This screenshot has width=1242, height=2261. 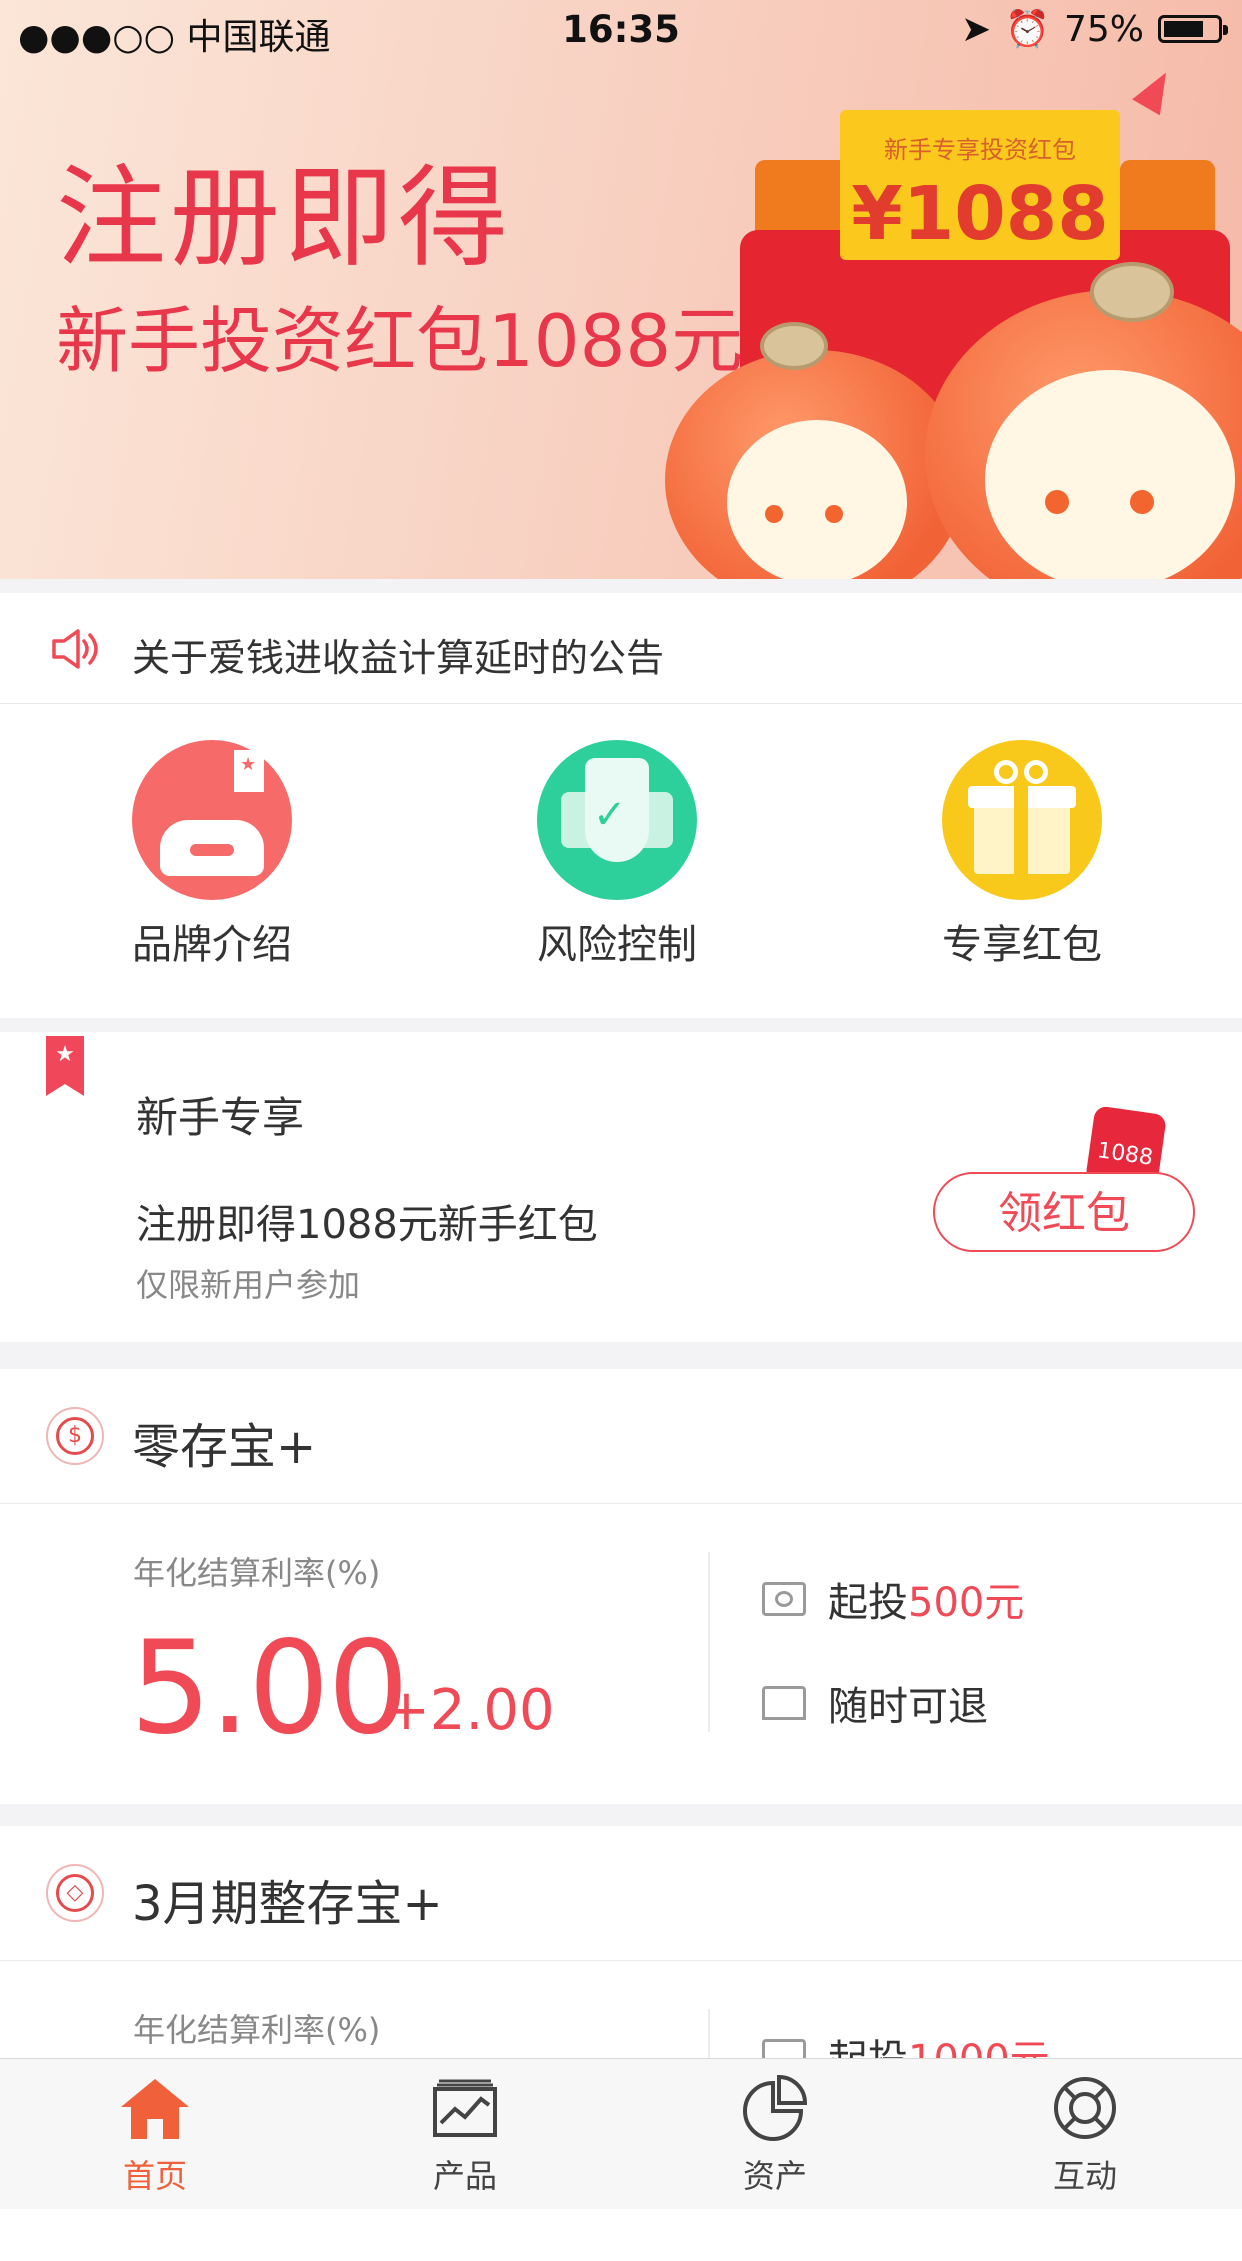 What do you see at coordinates (367, 1225) in the screenshot?
I see `new-user-description: 注册即得1088元新手红包` at bounding box center [367, 1225].